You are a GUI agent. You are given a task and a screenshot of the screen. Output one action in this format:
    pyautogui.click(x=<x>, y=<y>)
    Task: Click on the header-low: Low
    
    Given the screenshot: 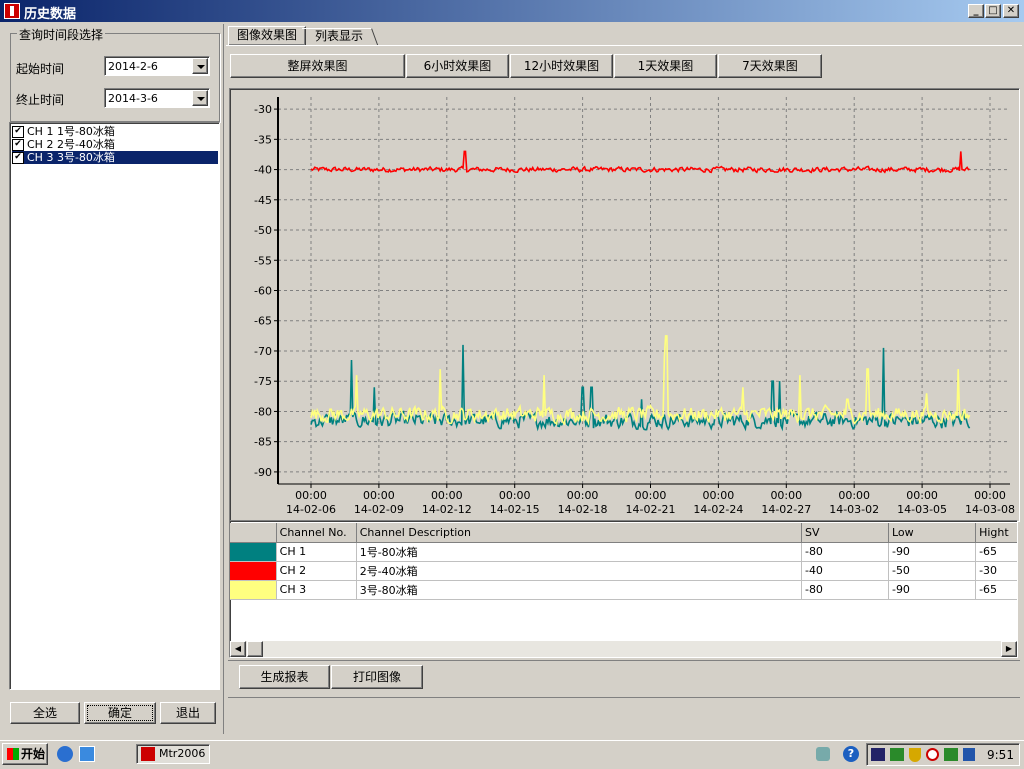 What is the action you would take?
    pyautogui.click(x=932, y=533)
    